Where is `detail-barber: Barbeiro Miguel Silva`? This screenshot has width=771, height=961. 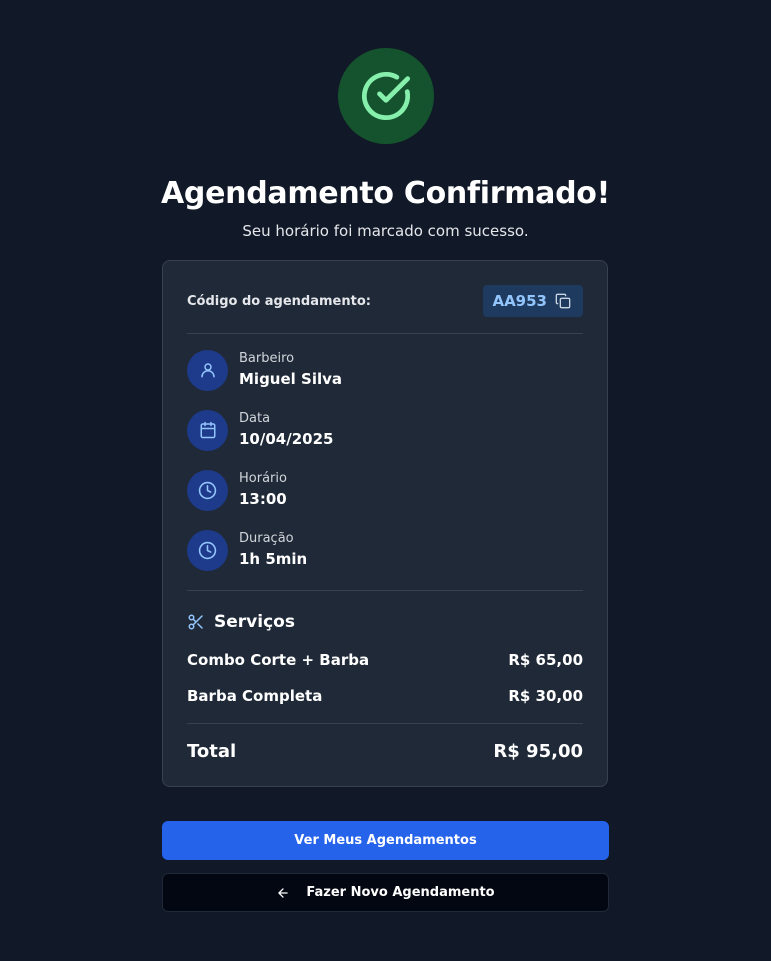
detail-barber: Barbeiro Miguel Silva is located at coordinates (385, 370).